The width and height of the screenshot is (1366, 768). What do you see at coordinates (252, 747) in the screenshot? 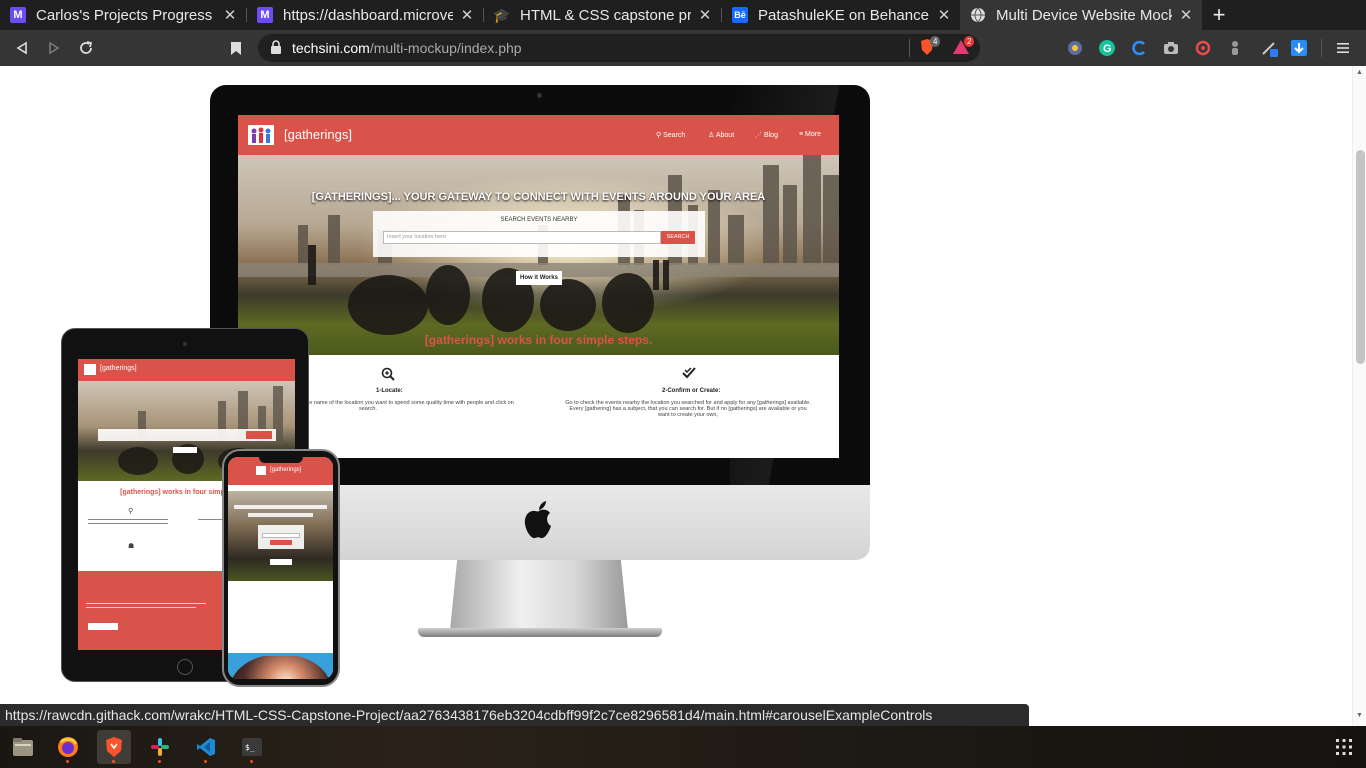
I see `terminal-app-icon: $_` at bounding box center [252, 747].